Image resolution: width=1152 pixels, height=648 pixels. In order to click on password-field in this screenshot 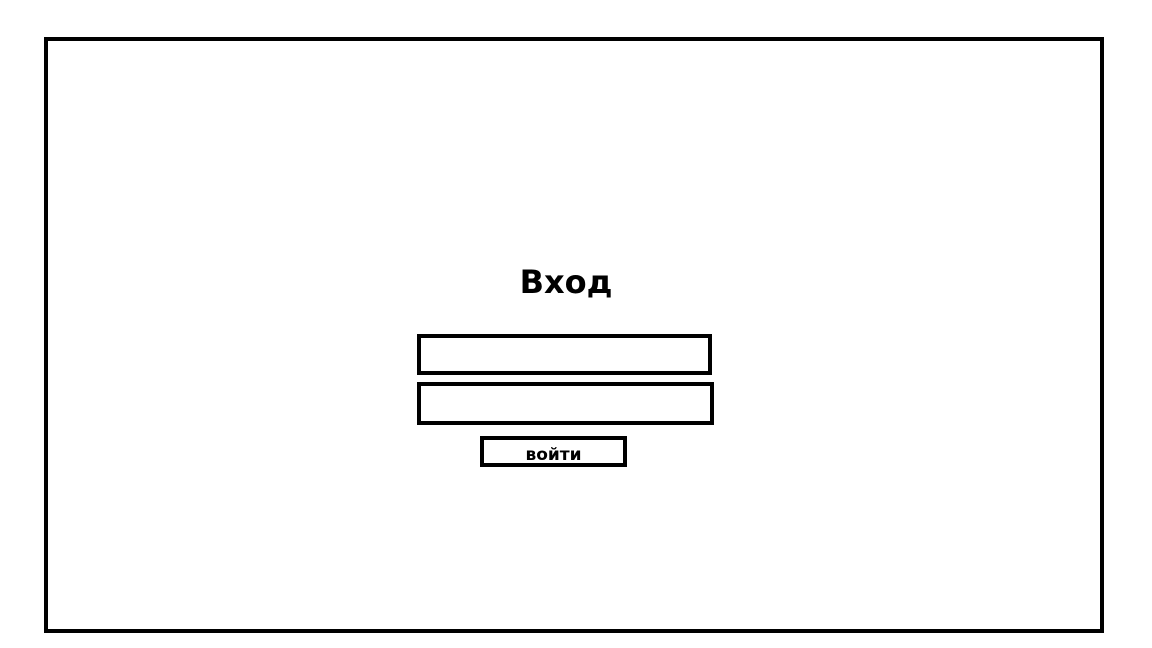, I will do `click(565, 403)`.